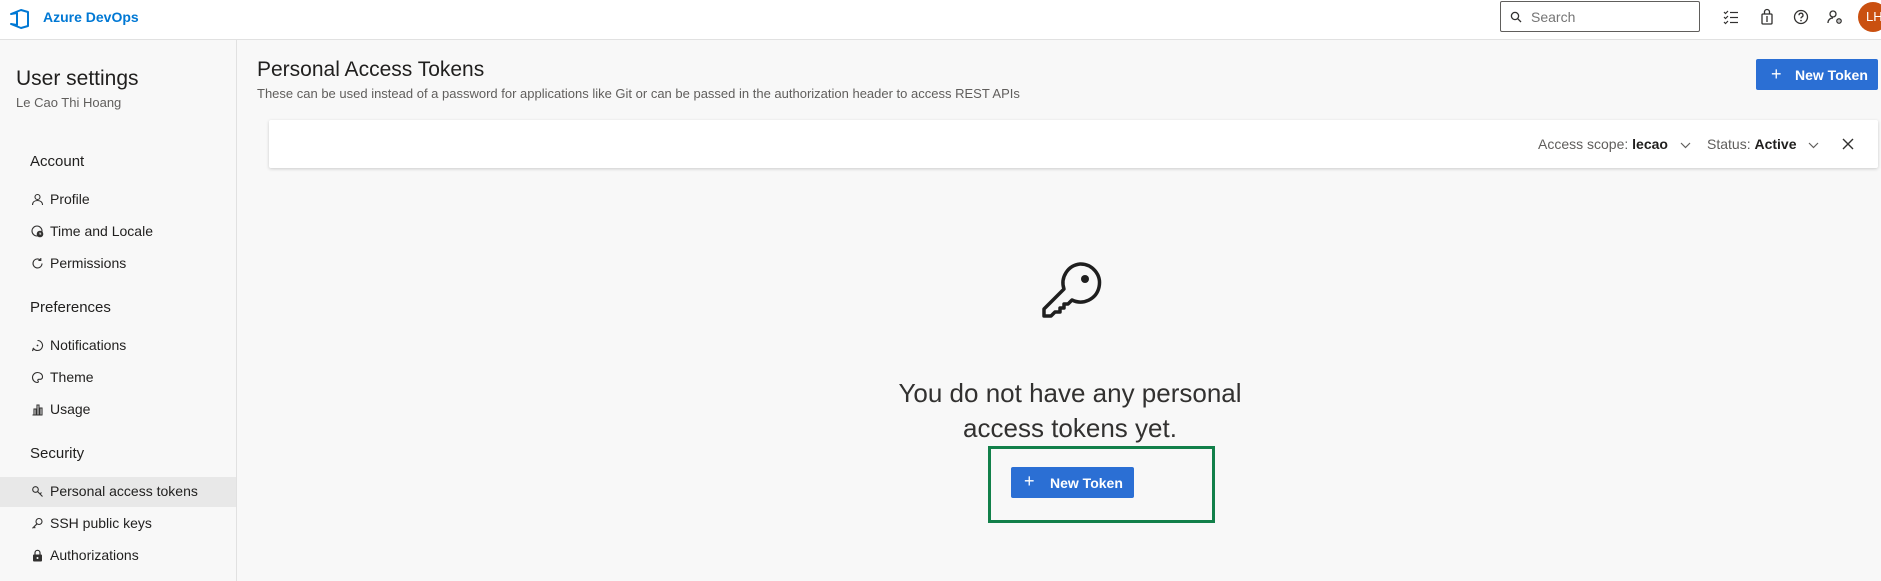  I want to click on new-token-button: + New Token, so click(1817, 74).